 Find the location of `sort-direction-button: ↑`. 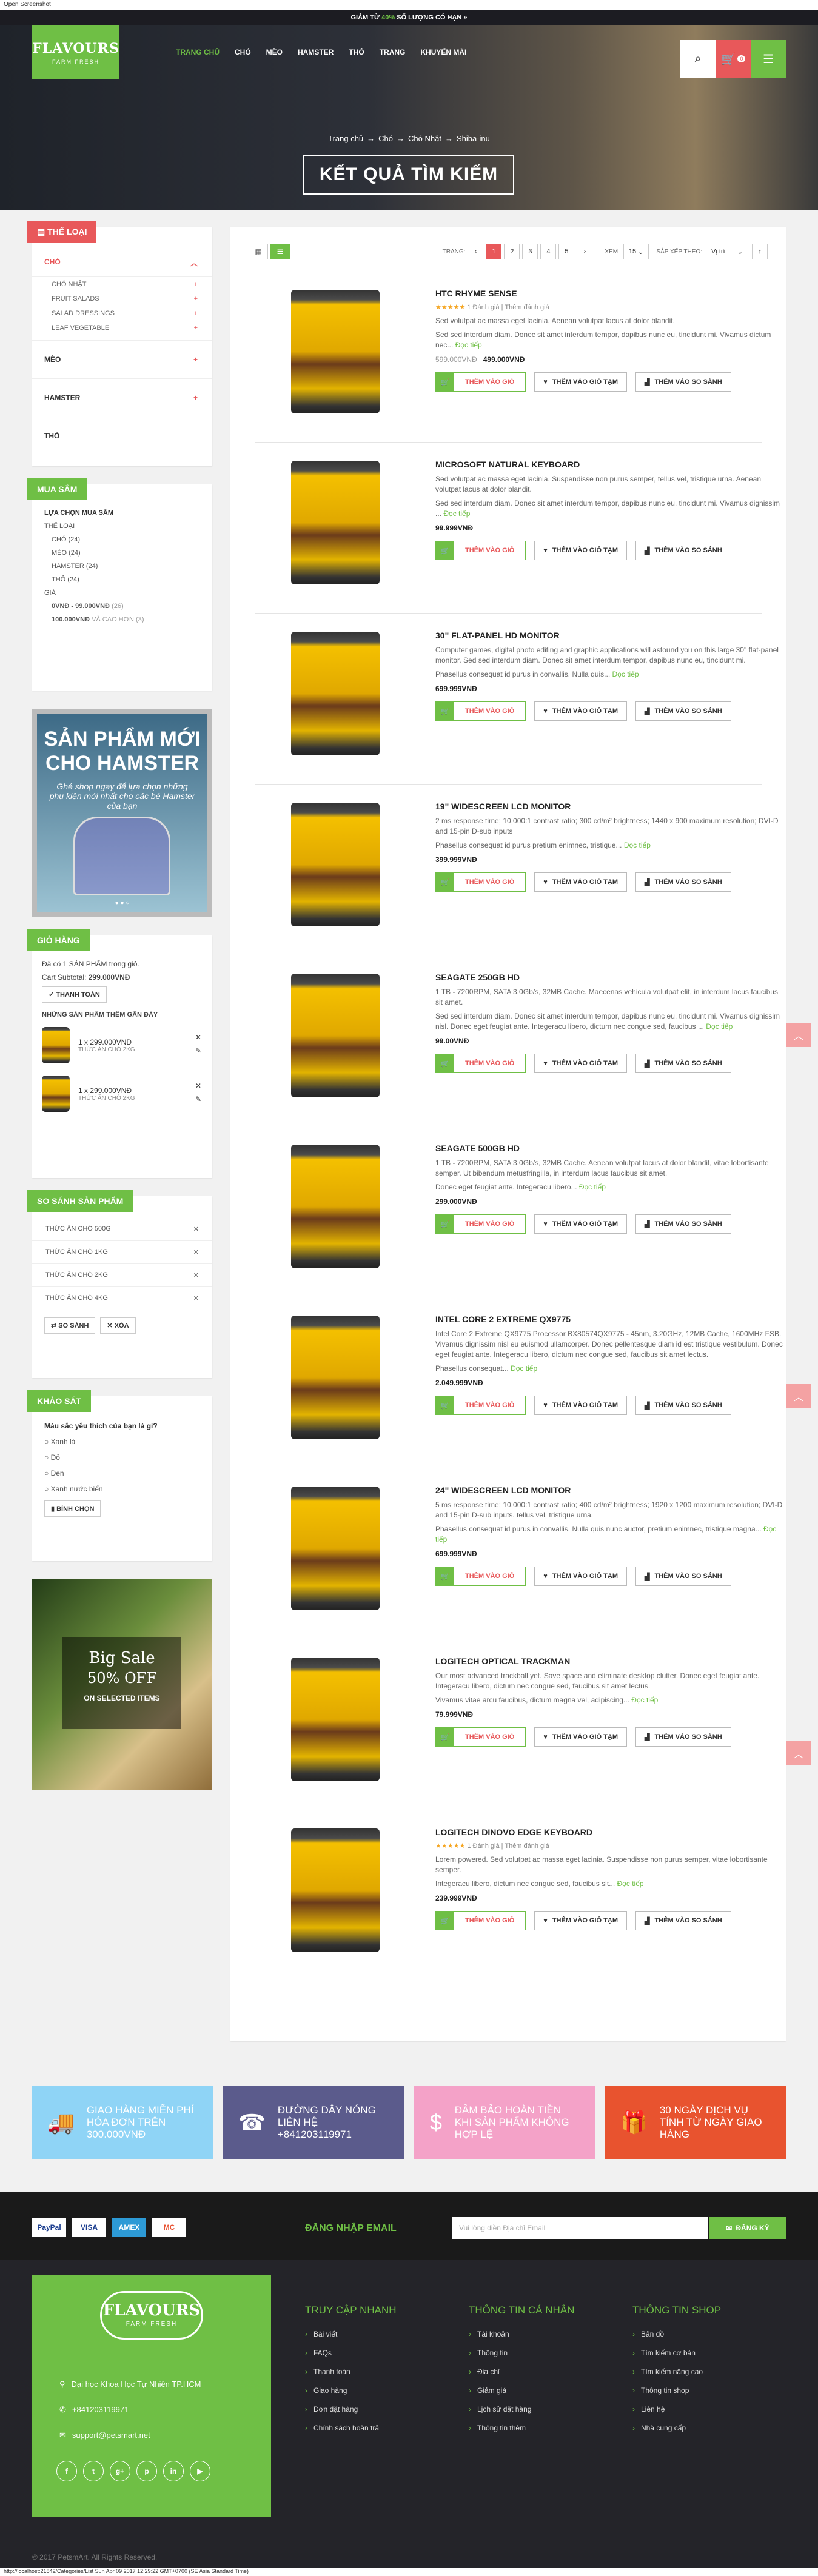

sort-direction-button: ↑ is located at coordinates (760, 251).